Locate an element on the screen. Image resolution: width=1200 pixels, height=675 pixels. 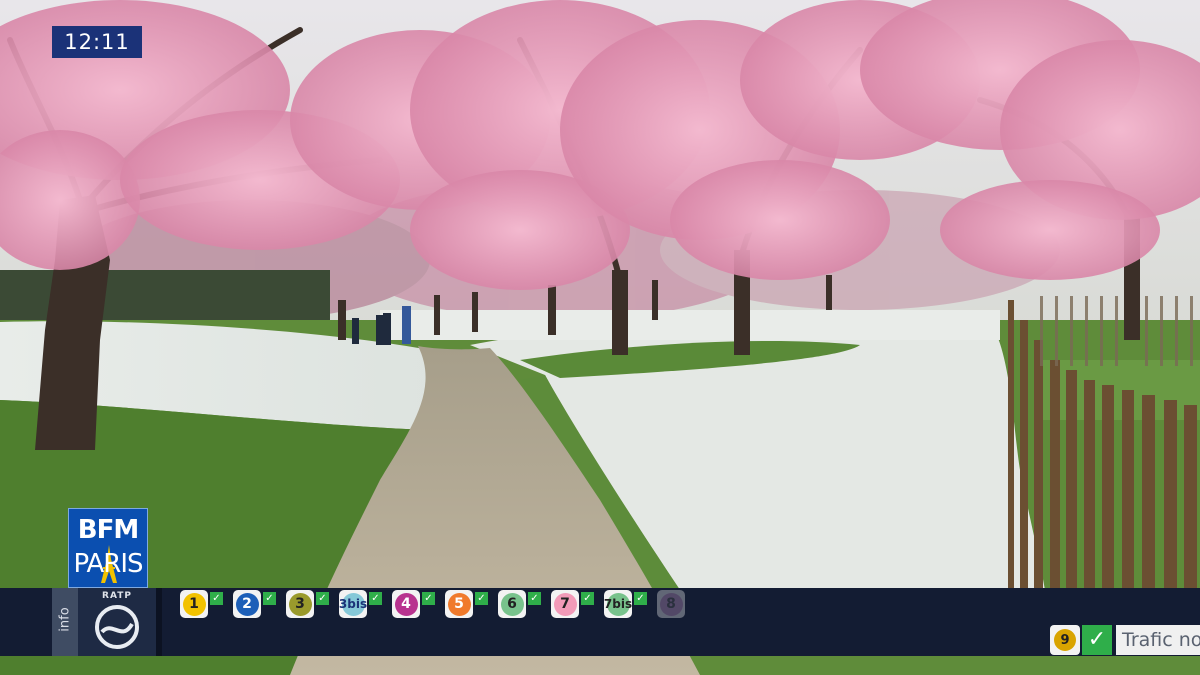
metro-line-badge: 1 is located at coordinates (194, 604).